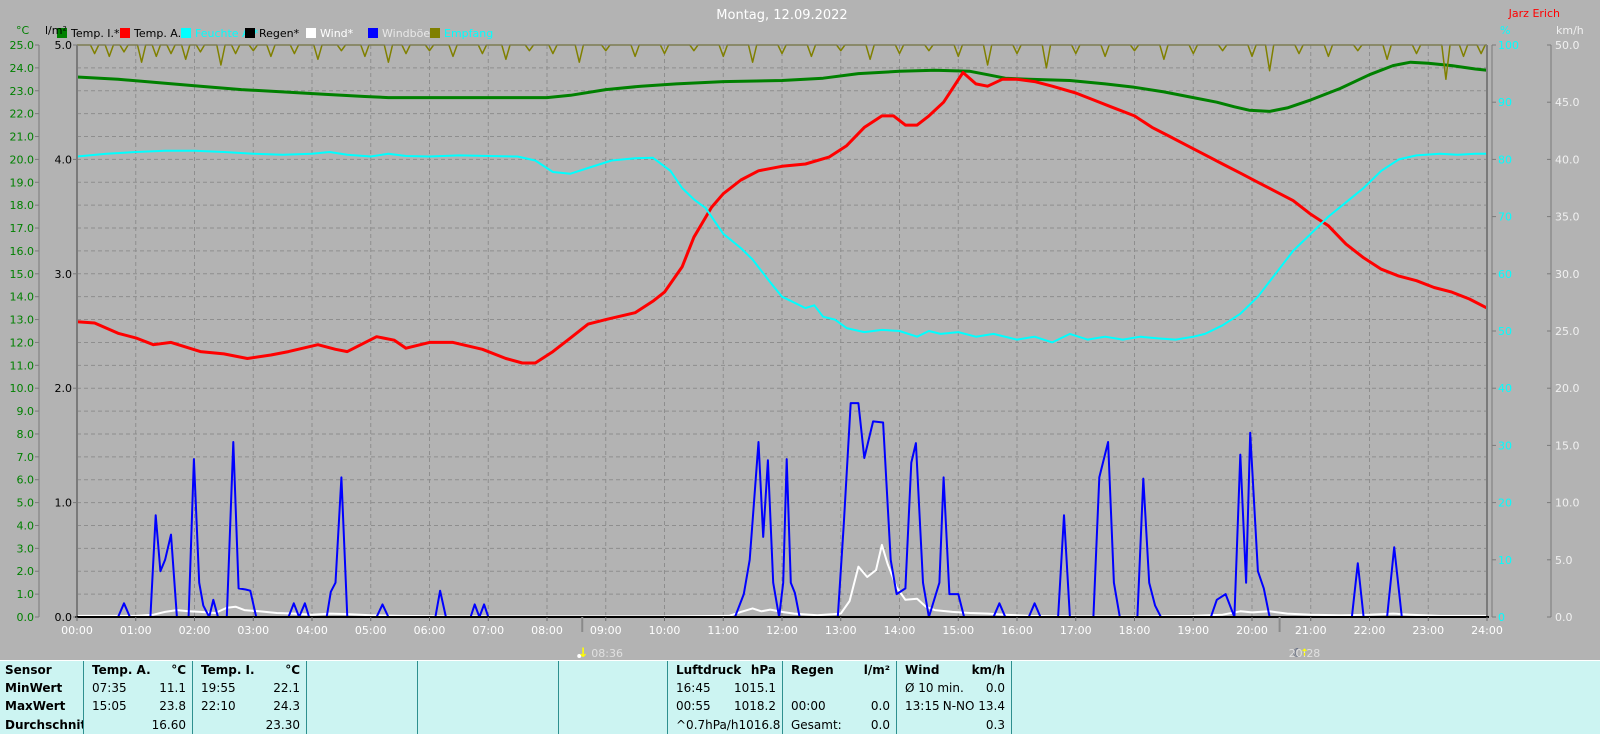  I want to click on column-unit-label: °C, so click(292, 670).